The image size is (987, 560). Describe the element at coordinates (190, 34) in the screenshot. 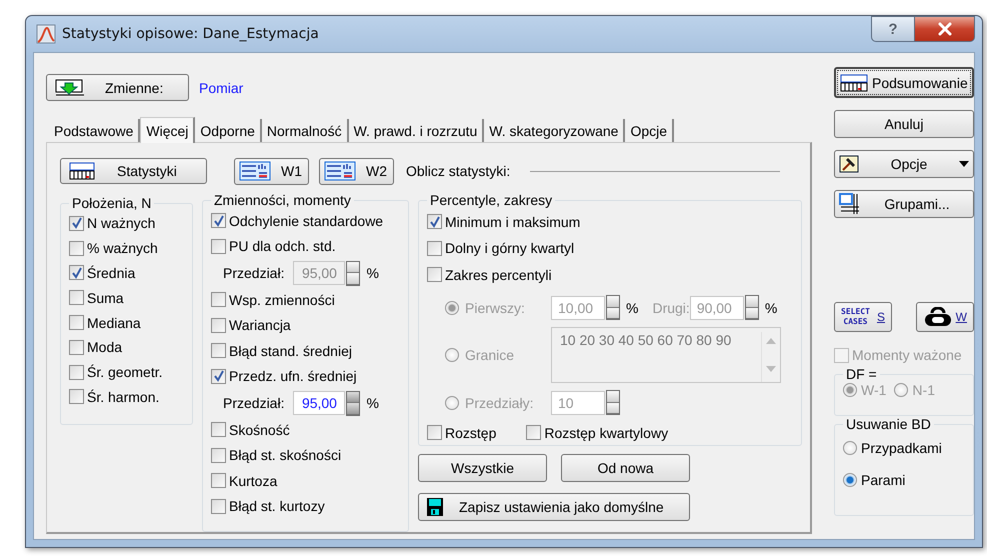

I see `window-title: Statystyki opisowe: Dane_Estymacja` at that location.